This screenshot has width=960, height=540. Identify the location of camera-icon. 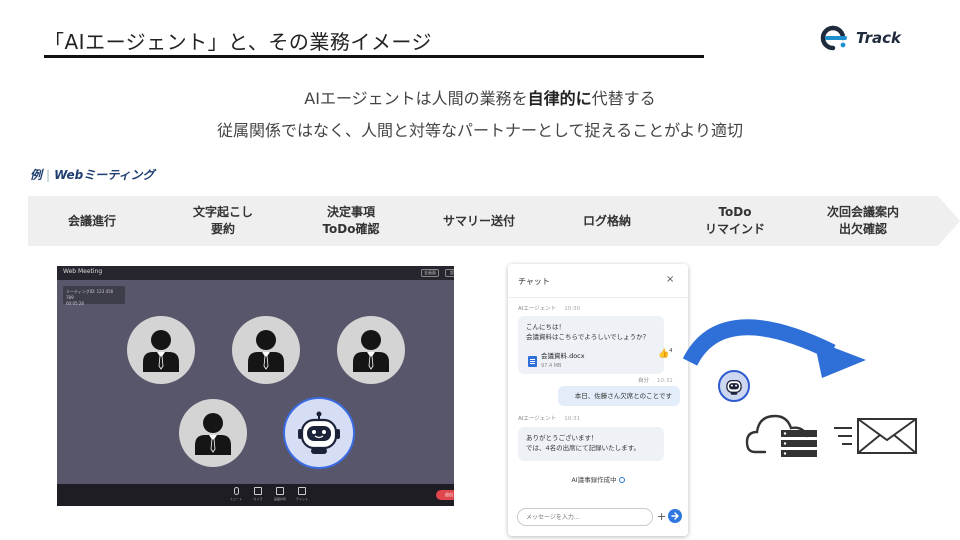
(258, 491).